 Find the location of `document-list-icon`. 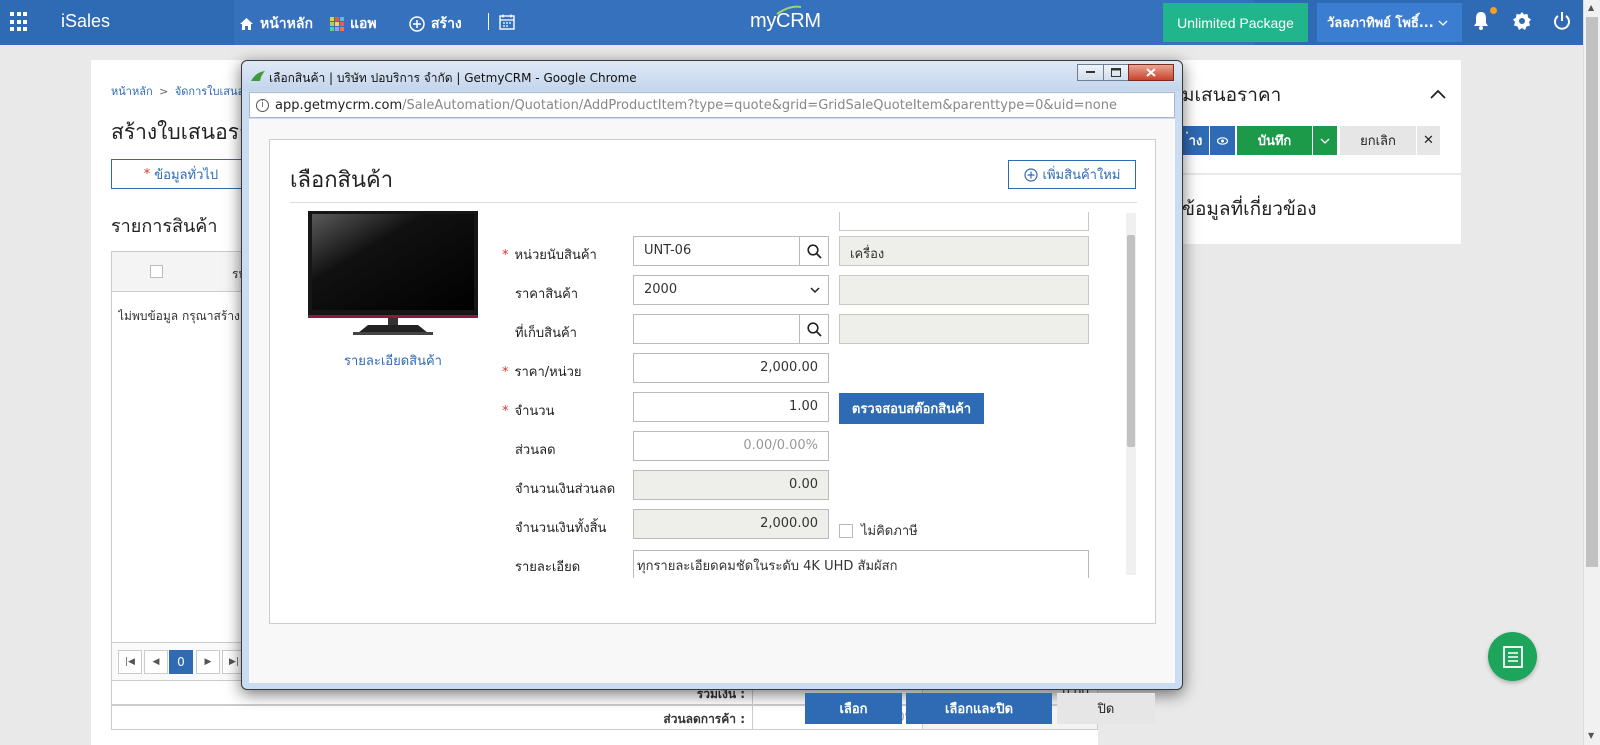

document-list-icon is located at coordinates (1512, 656).